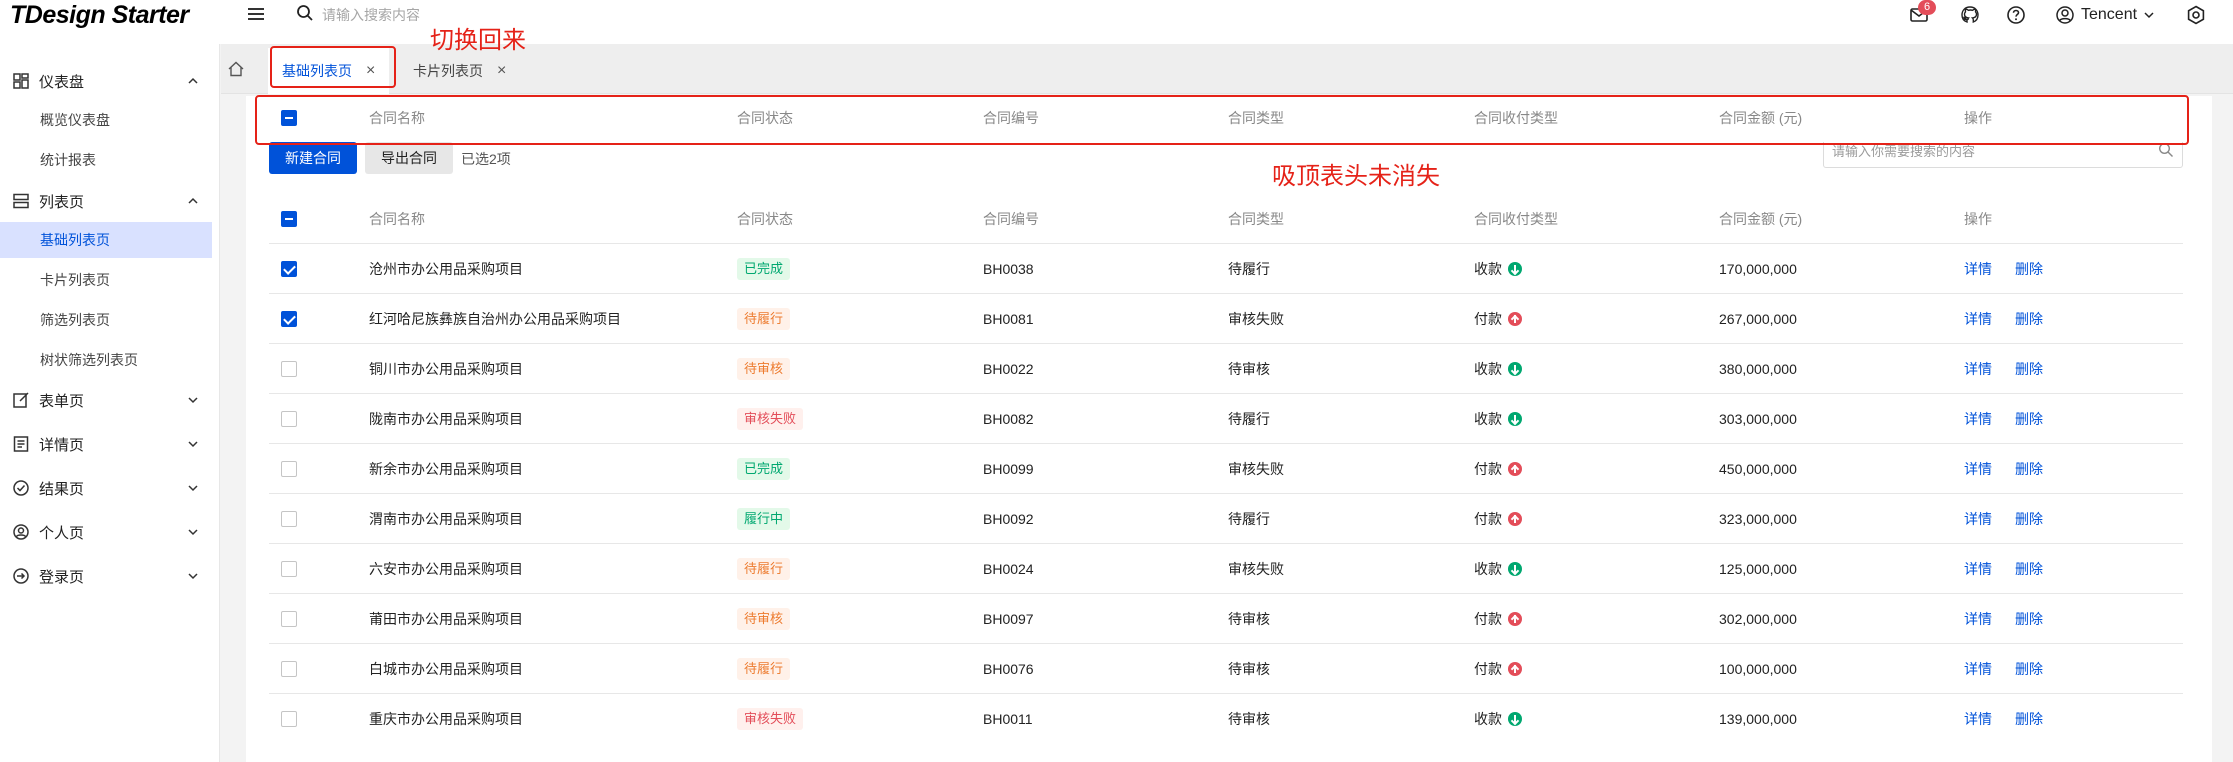 The image size is (2233, 762). I want to click on sidebar-item-tree-list: 树状筛选列表页, so click(106, 360).